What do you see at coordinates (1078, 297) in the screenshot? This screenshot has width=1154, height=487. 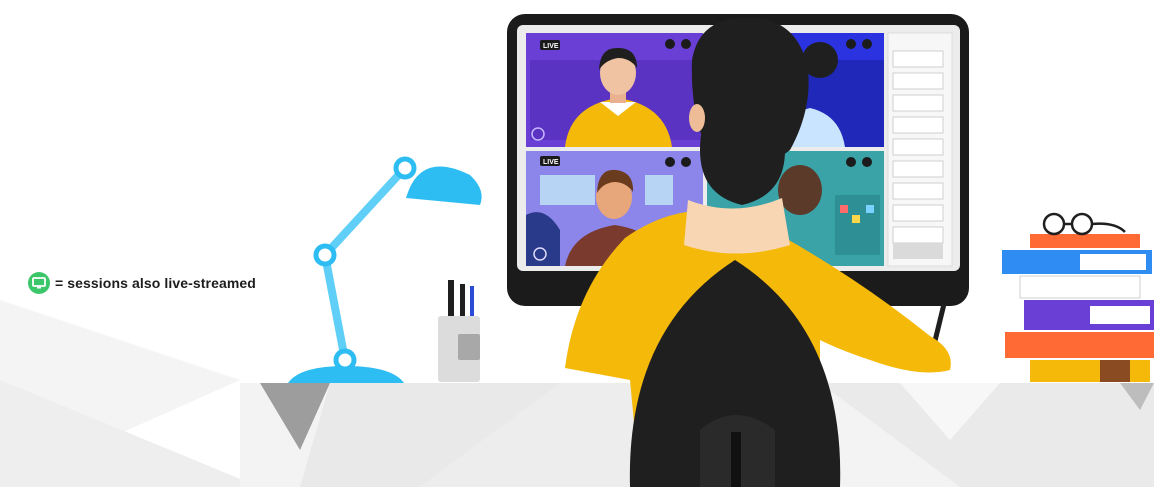 I see `book-stack` at bounding box center [1078, 297].